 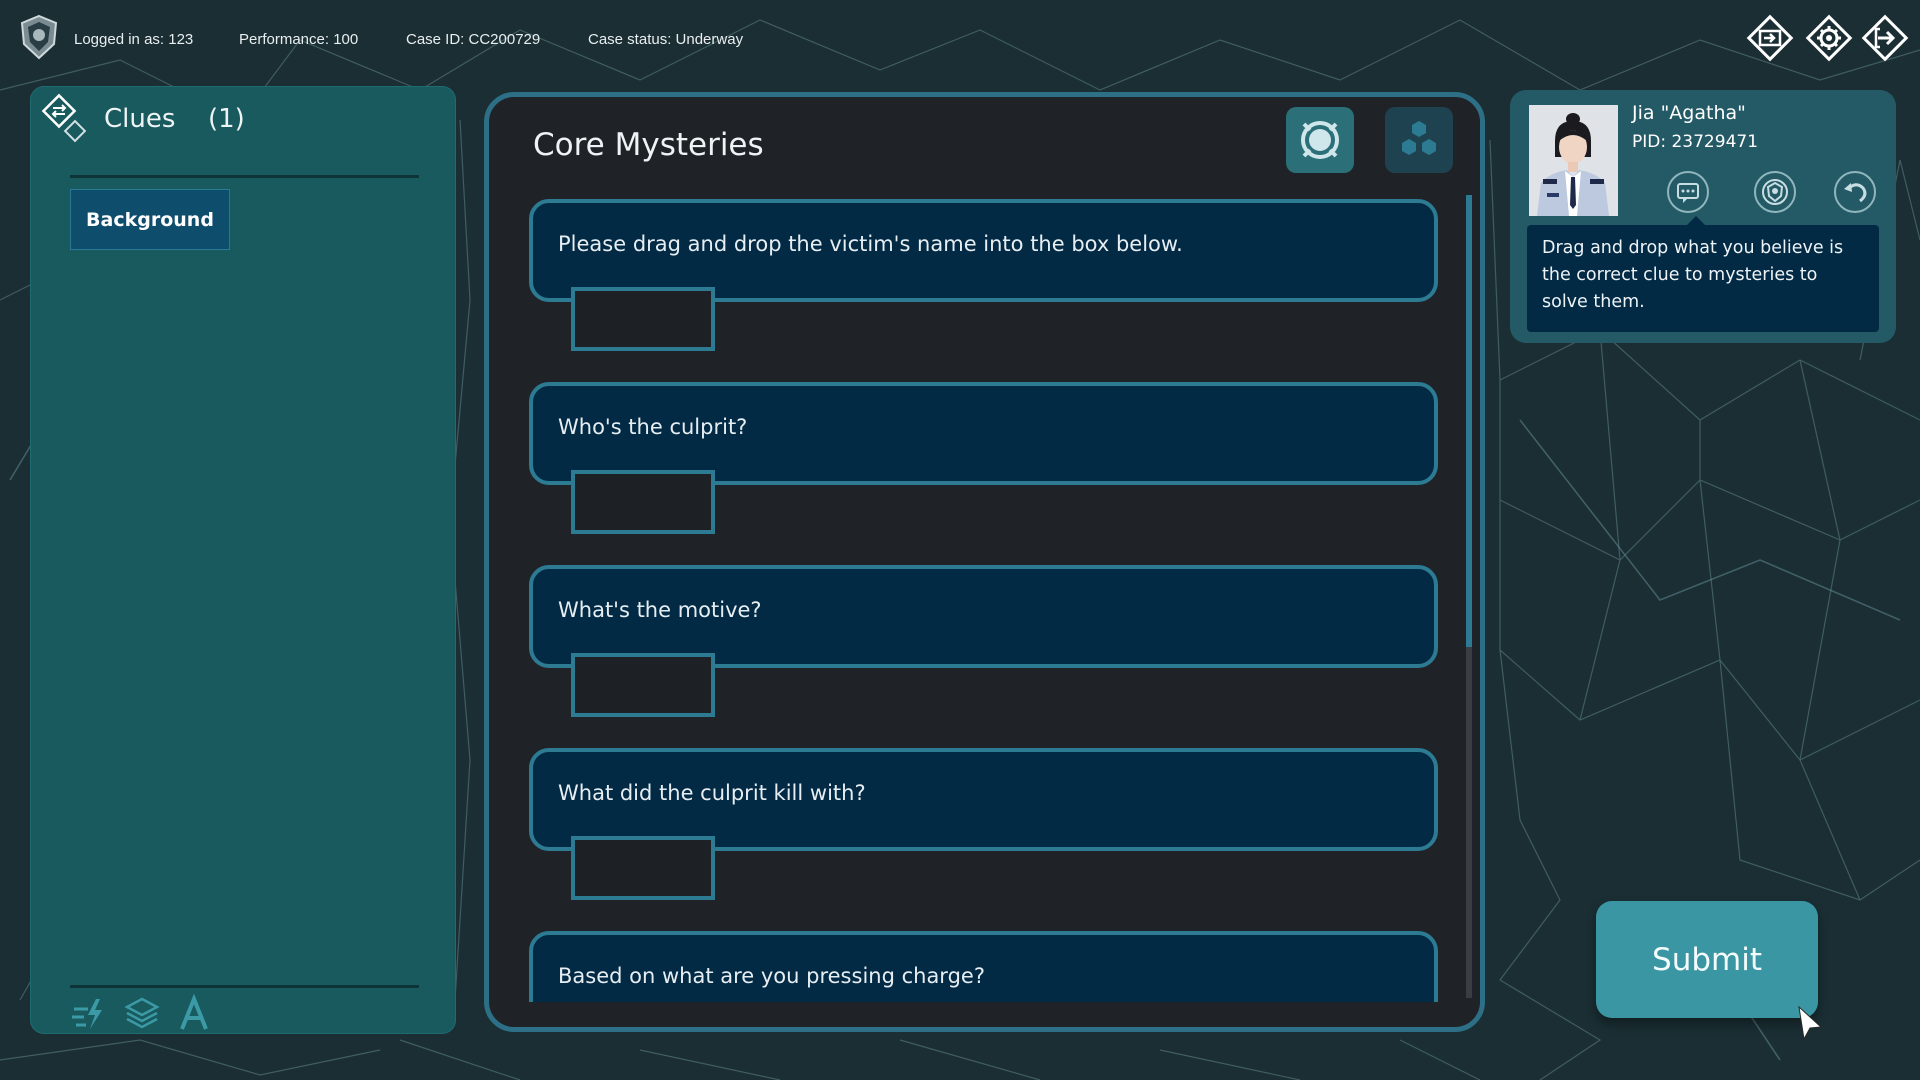 What do you see at coordinates (1810, 1023) in the screenshot?
I see `mouse-cursor-icon` at bounding box center [1810, 1023].